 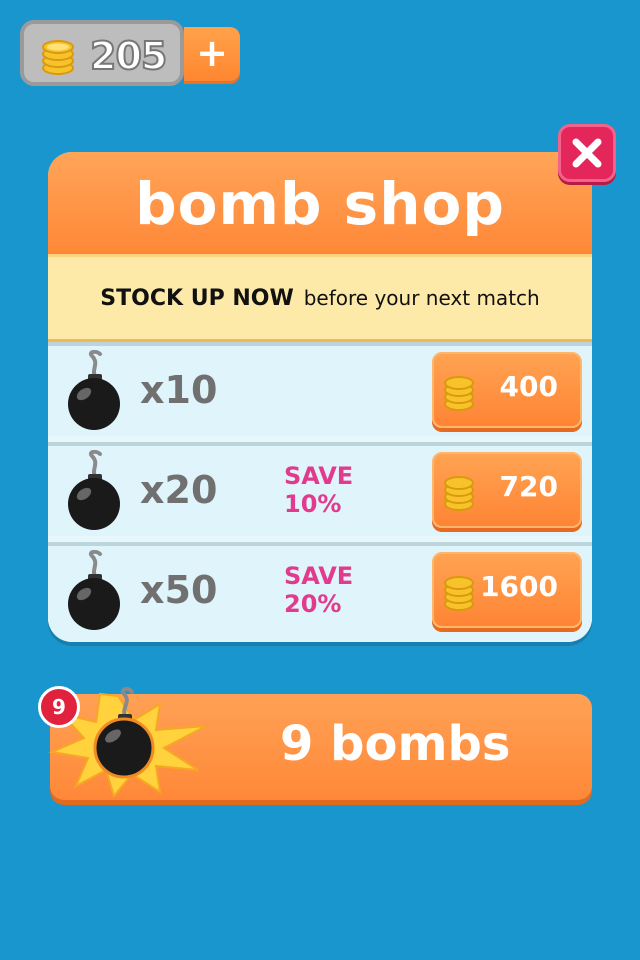 I want to click on buy-button: 400, so click(x=507, y=390).